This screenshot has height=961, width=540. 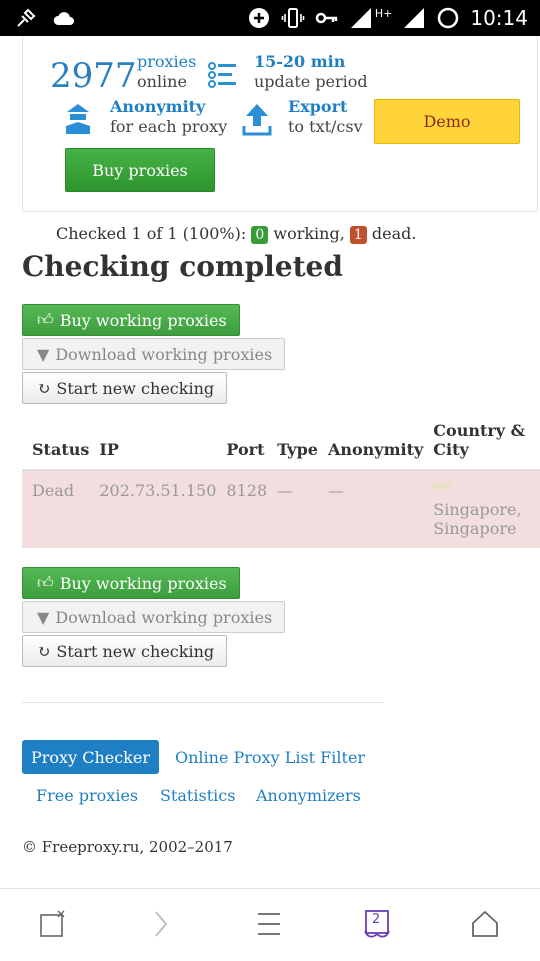 What do you see at coordinates (260, 235) in the screenshot?
I see `working-count-badge: 0` at bounding box center [260, 235].